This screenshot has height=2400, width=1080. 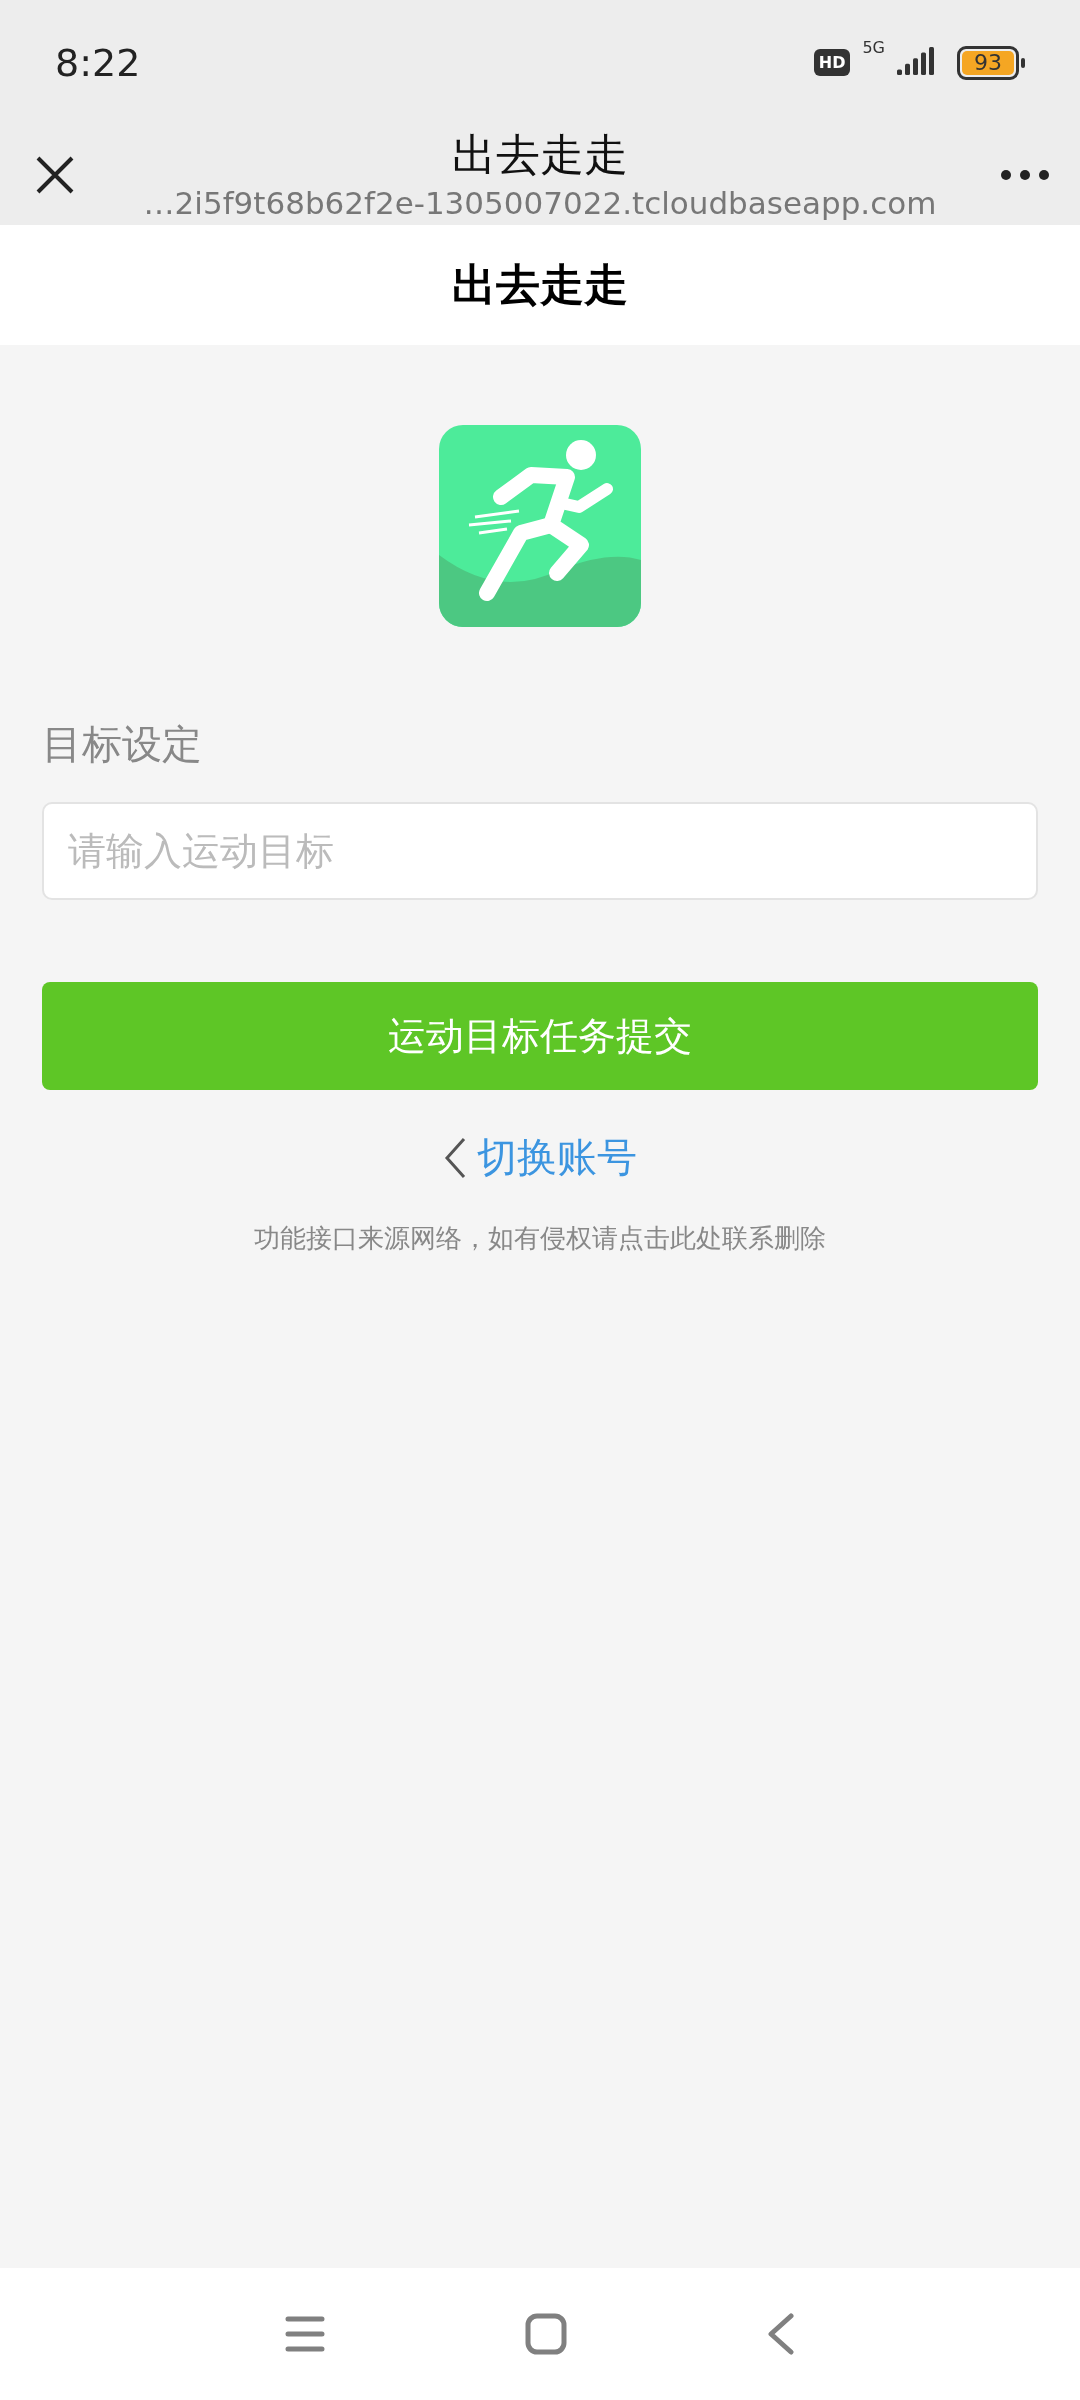 What do you see at coordinates (540, 1036) in the screenshot?
I see `submit-button: 运动目标任务提交` at bounding box center [540, 1036].